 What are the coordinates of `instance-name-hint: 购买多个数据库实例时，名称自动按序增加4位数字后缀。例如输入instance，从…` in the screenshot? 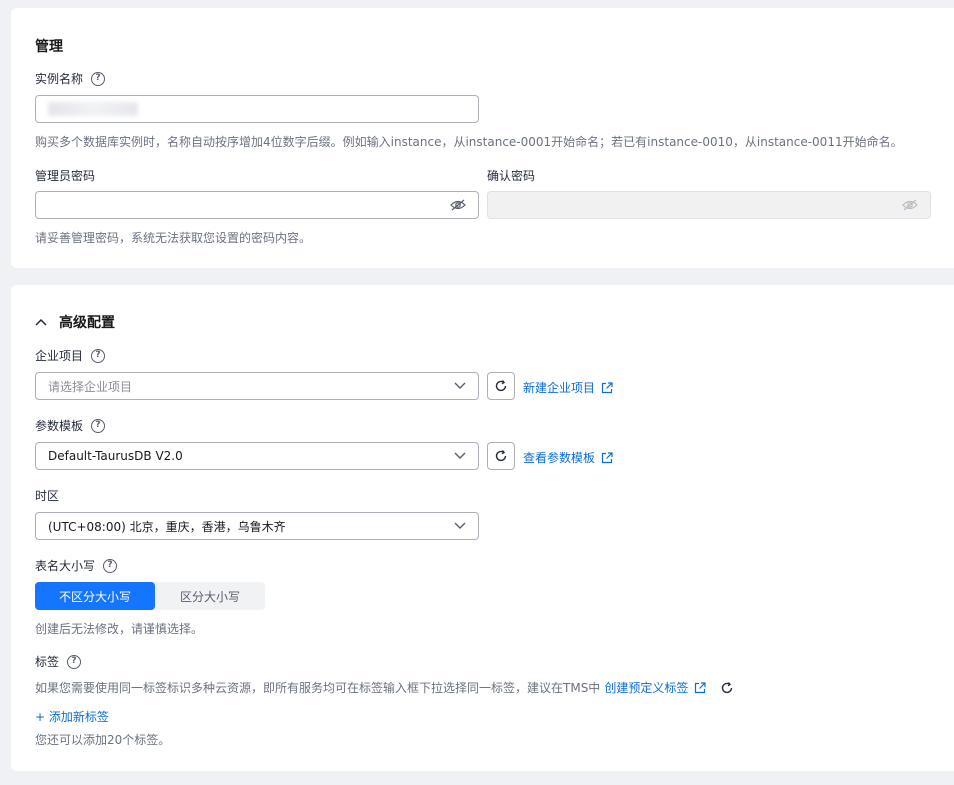 It's located at (469, 142).